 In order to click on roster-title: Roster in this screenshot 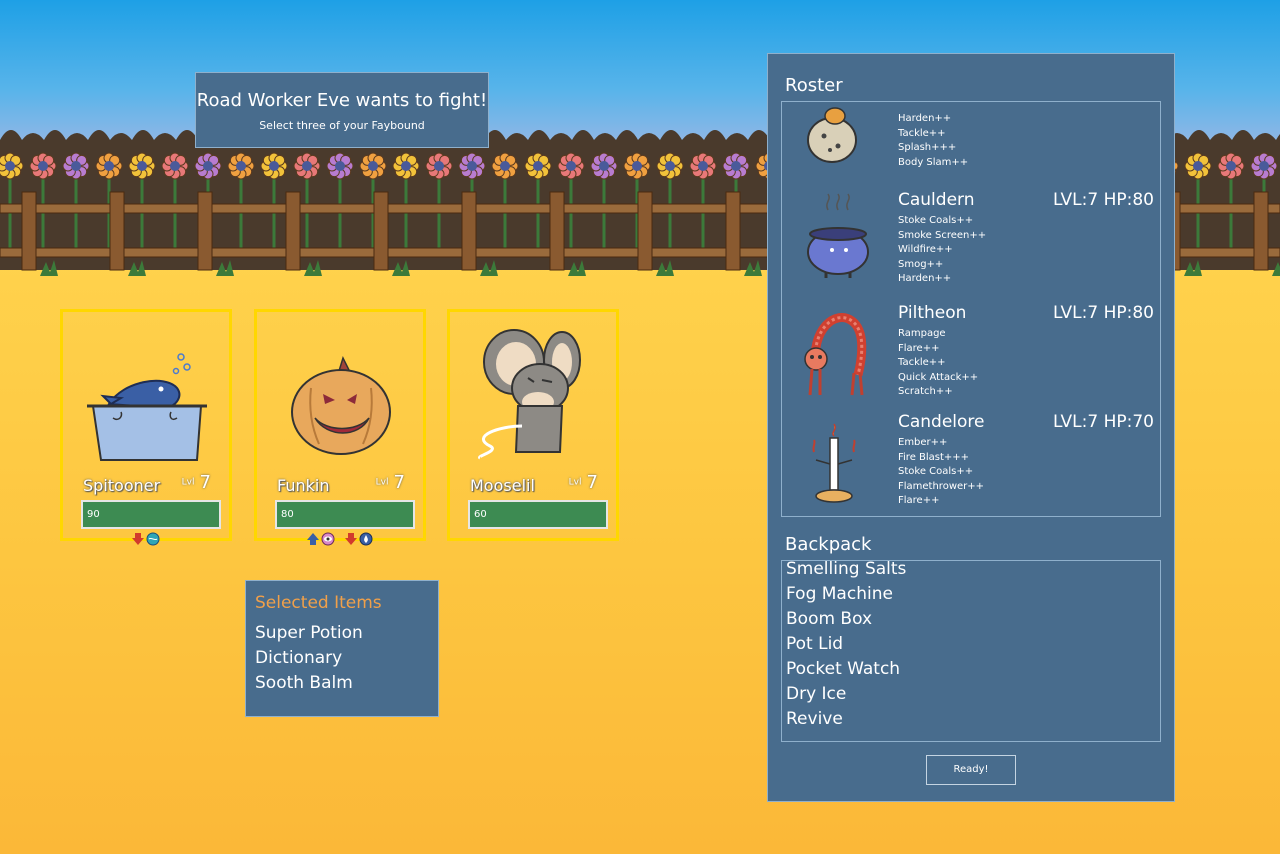, I will do `click(814, 85)`.